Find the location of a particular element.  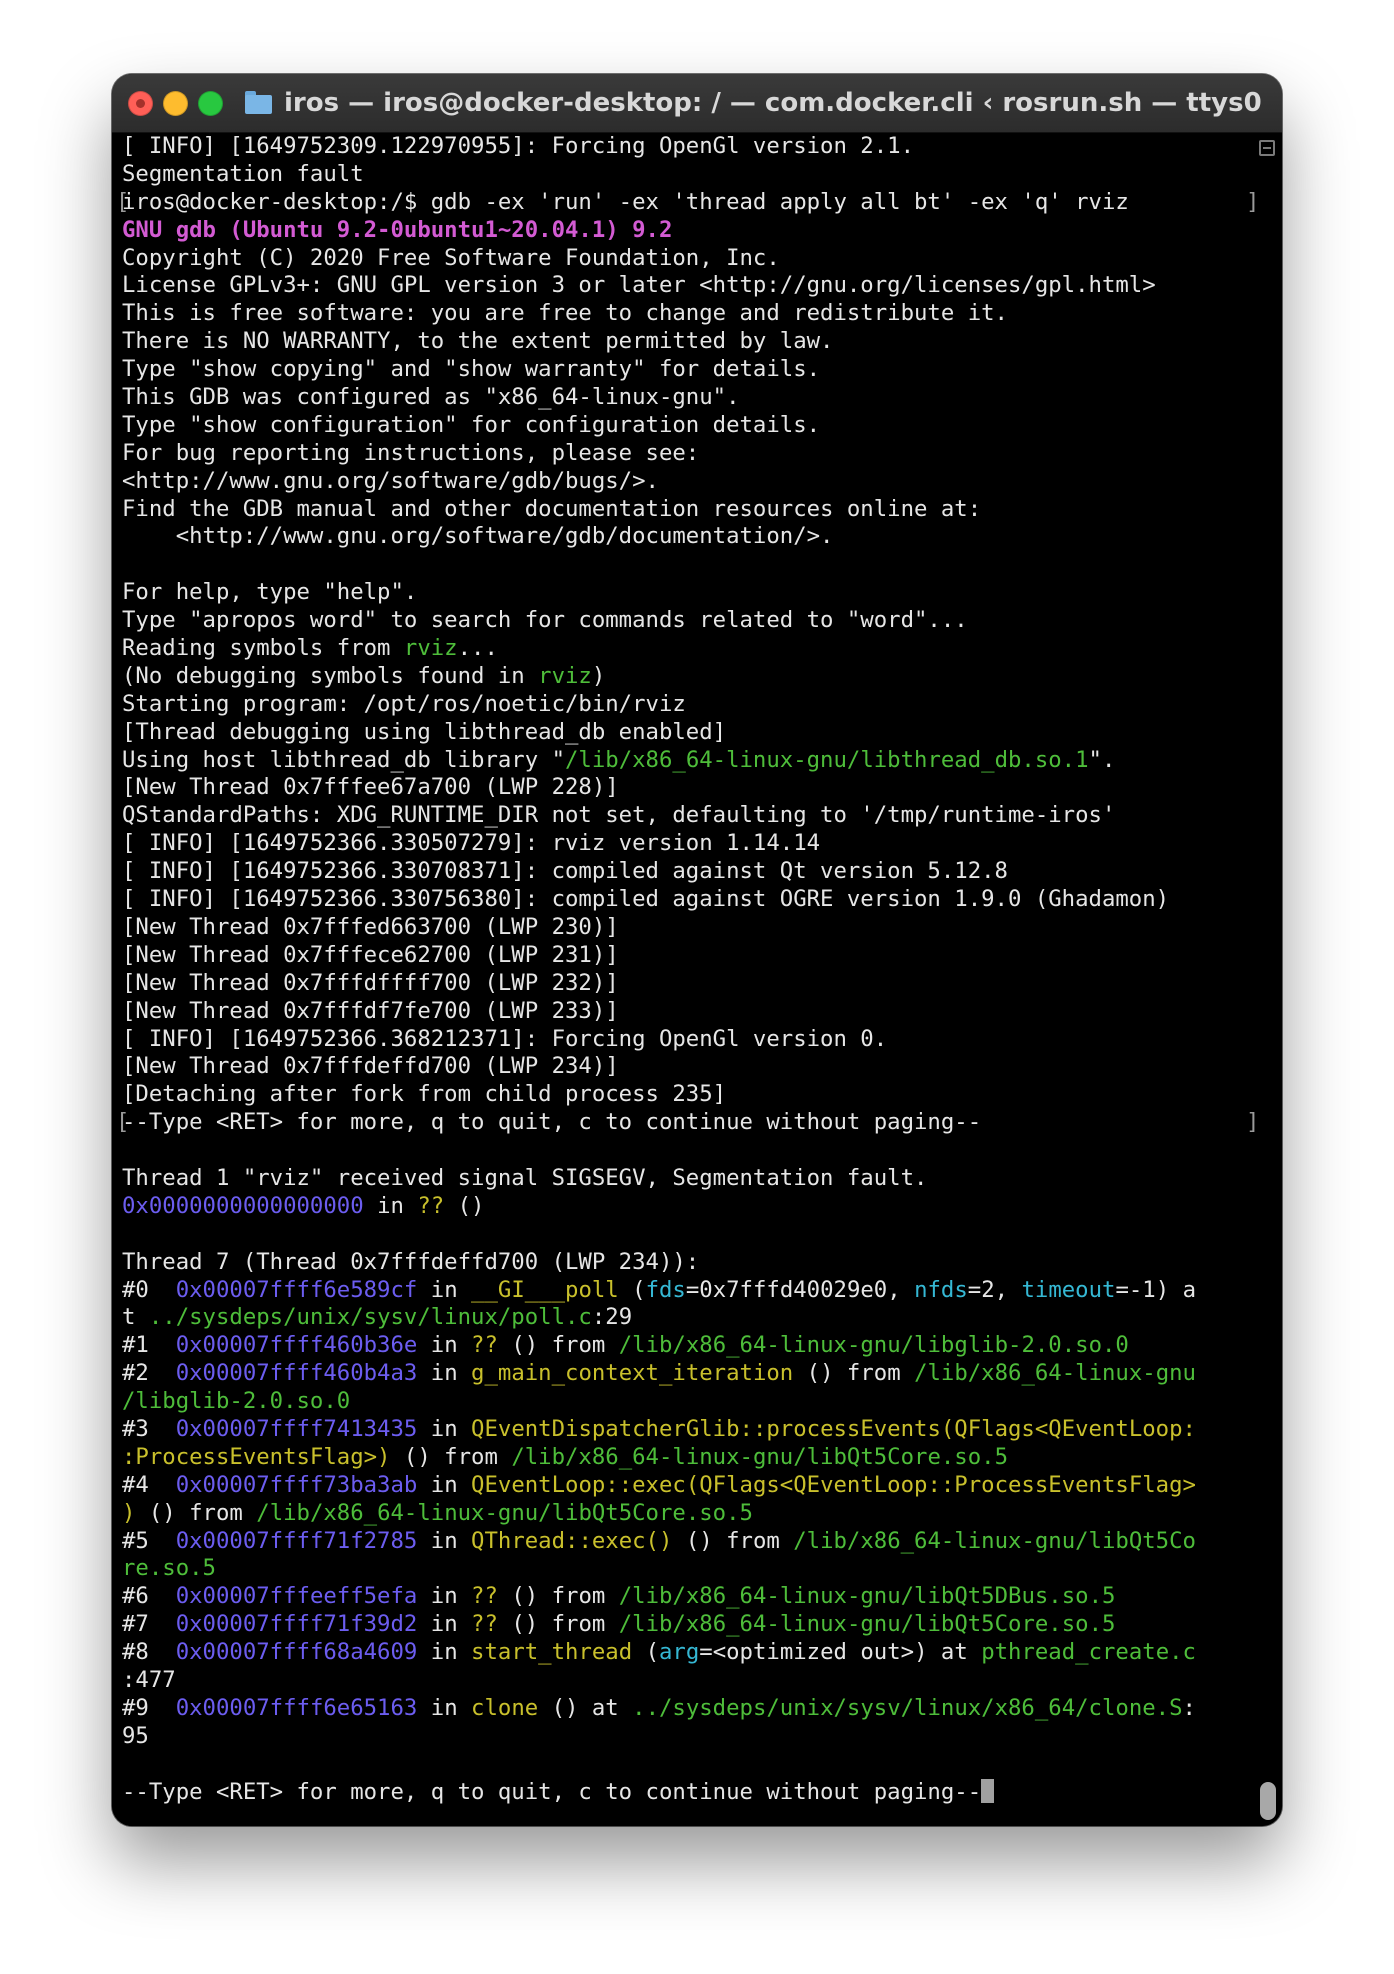

text-segment: #6 is located at coordinates (149, 1596).